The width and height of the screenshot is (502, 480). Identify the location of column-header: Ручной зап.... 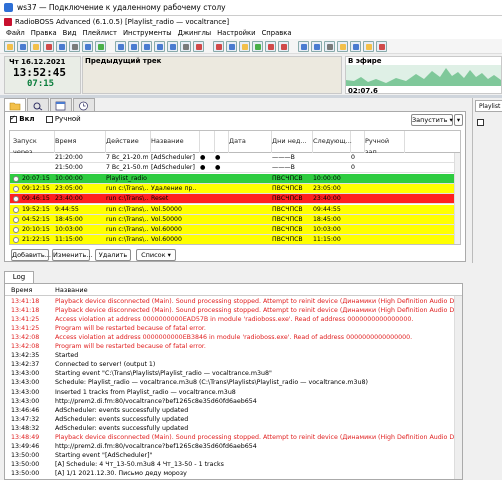
(385, 143).